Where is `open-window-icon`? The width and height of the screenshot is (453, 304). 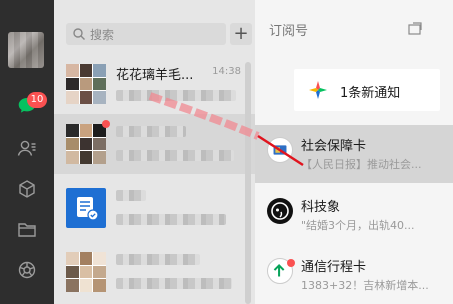 open-window-icon is located at coordinates (415, 29).